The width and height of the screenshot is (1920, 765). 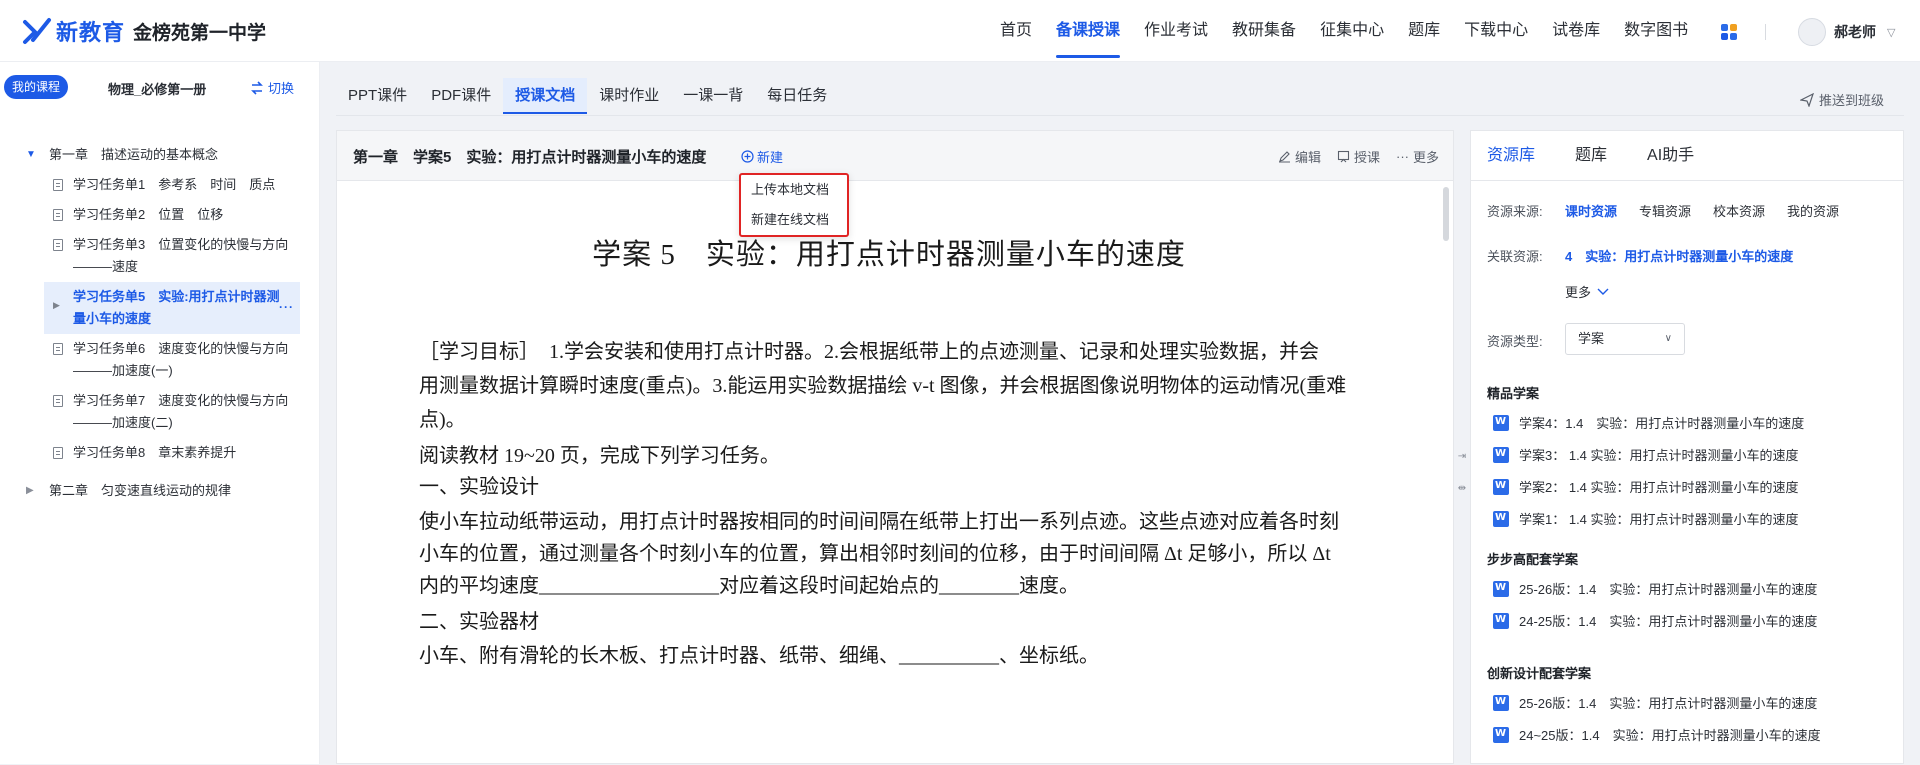 What do you see at coordinates (1646, 518) in the screenshot?
I see `resource-item: 学案1： 1.4 实验：用打点计时器测量小车的速度` at bounding box center [1646, 518].